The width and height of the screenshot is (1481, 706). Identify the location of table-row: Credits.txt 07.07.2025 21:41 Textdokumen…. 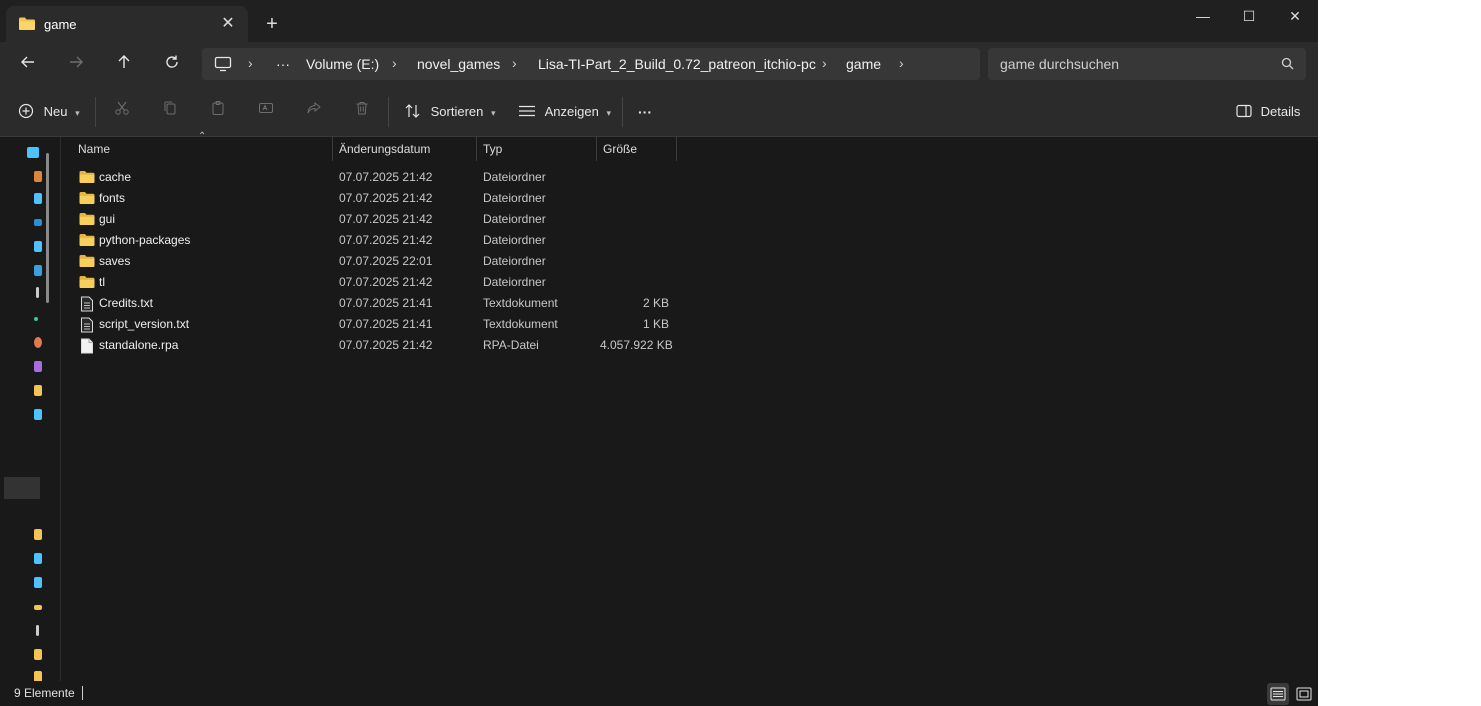
(380, 303).